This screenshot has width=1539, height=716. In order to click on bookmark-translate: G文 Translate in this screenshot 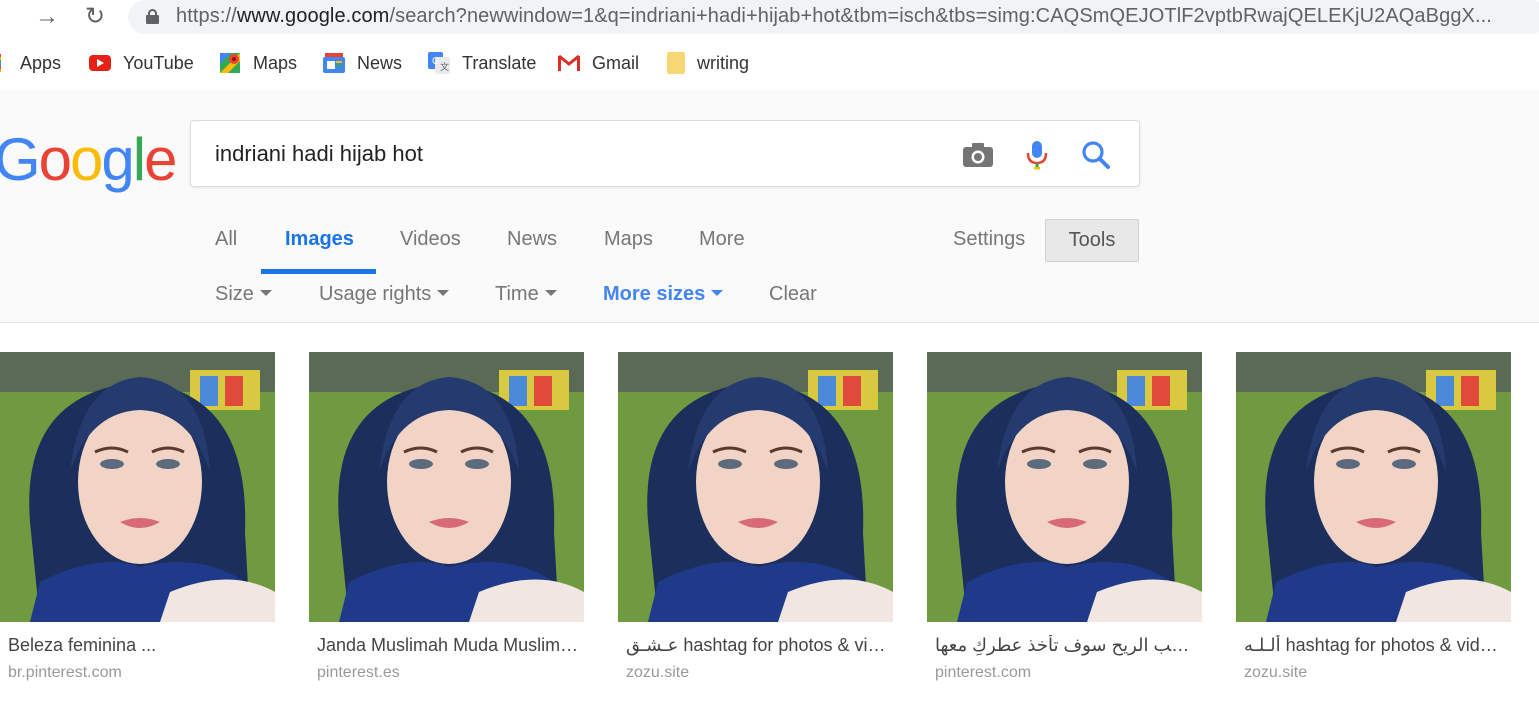, I will do `click(482, 63)`.